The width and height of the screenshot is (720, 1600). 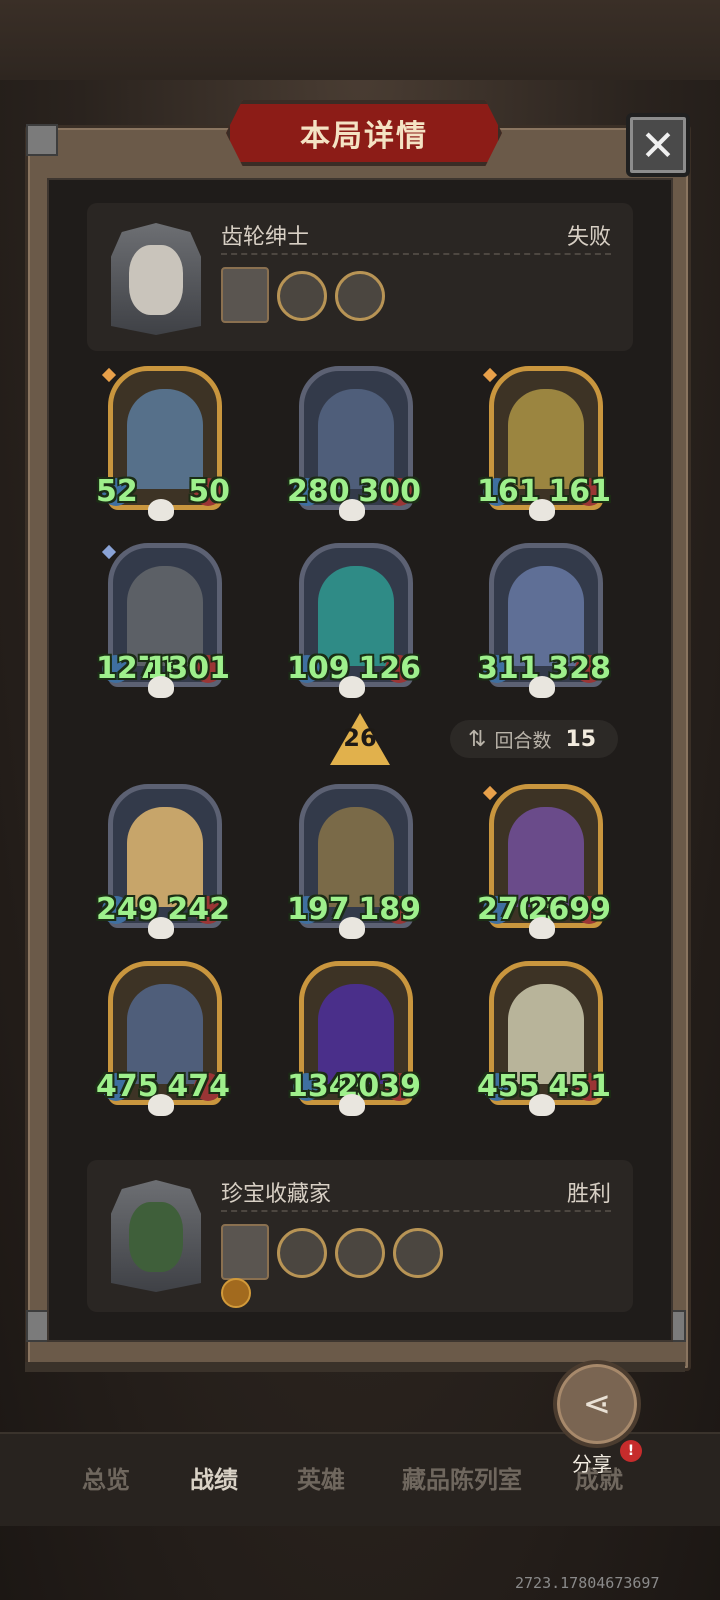 What do you see at coordinates (332, 1252) in the screenshot?
I see `bottom-player-items` at bounding box center [332, 1252].